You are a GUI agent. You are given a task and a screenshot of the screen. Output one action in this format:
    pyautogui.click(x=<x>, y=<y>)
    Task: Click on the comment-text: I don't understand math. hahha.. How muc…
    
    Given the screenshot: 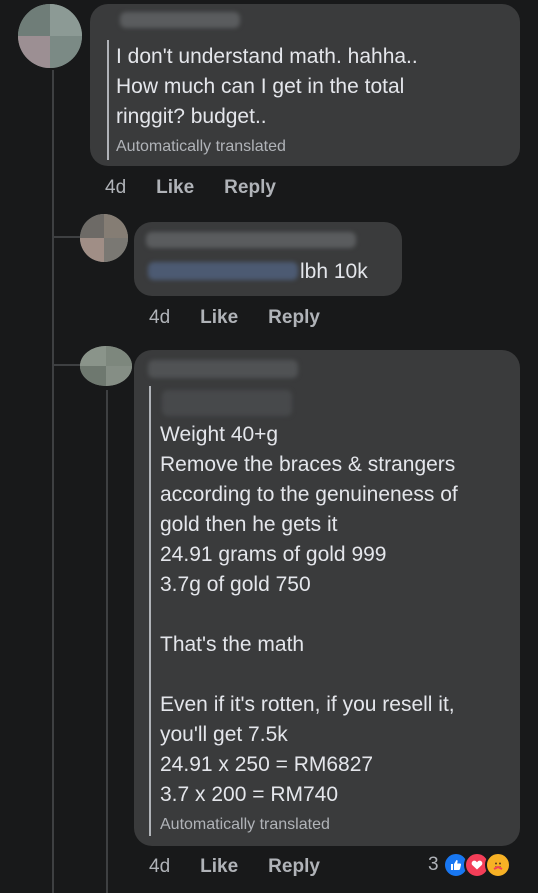 What is the action you would take?
    pyautogui.click(x=267, y=86)
    